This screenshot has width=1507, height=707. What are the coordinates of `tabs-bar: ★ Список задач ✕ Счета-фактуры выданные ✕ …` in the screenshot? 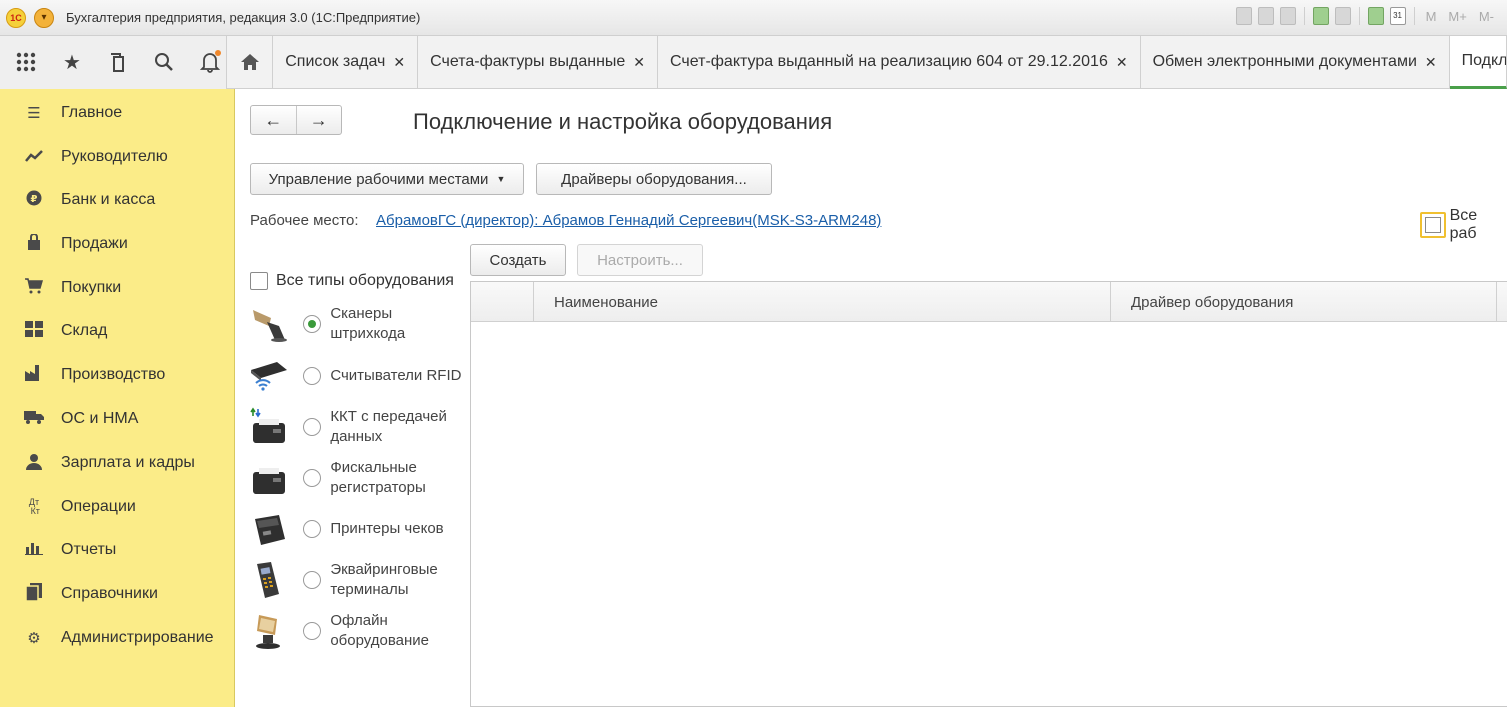 It's located at (753, 62).